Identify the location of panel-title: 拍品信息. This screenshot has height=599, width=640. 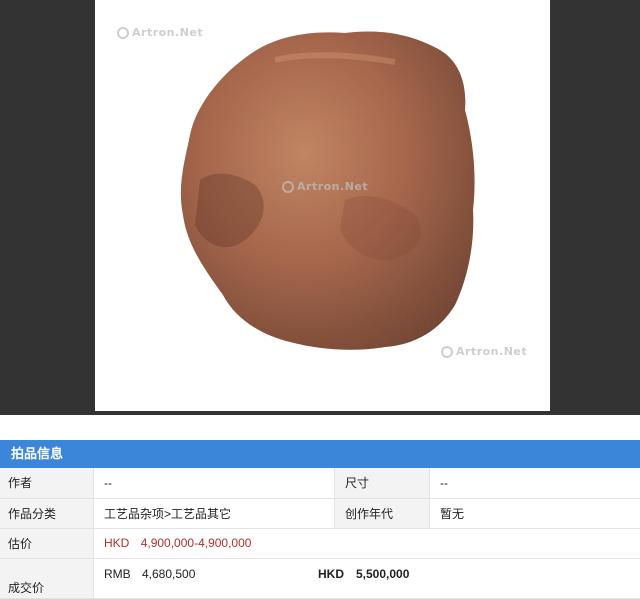
(320, 454).